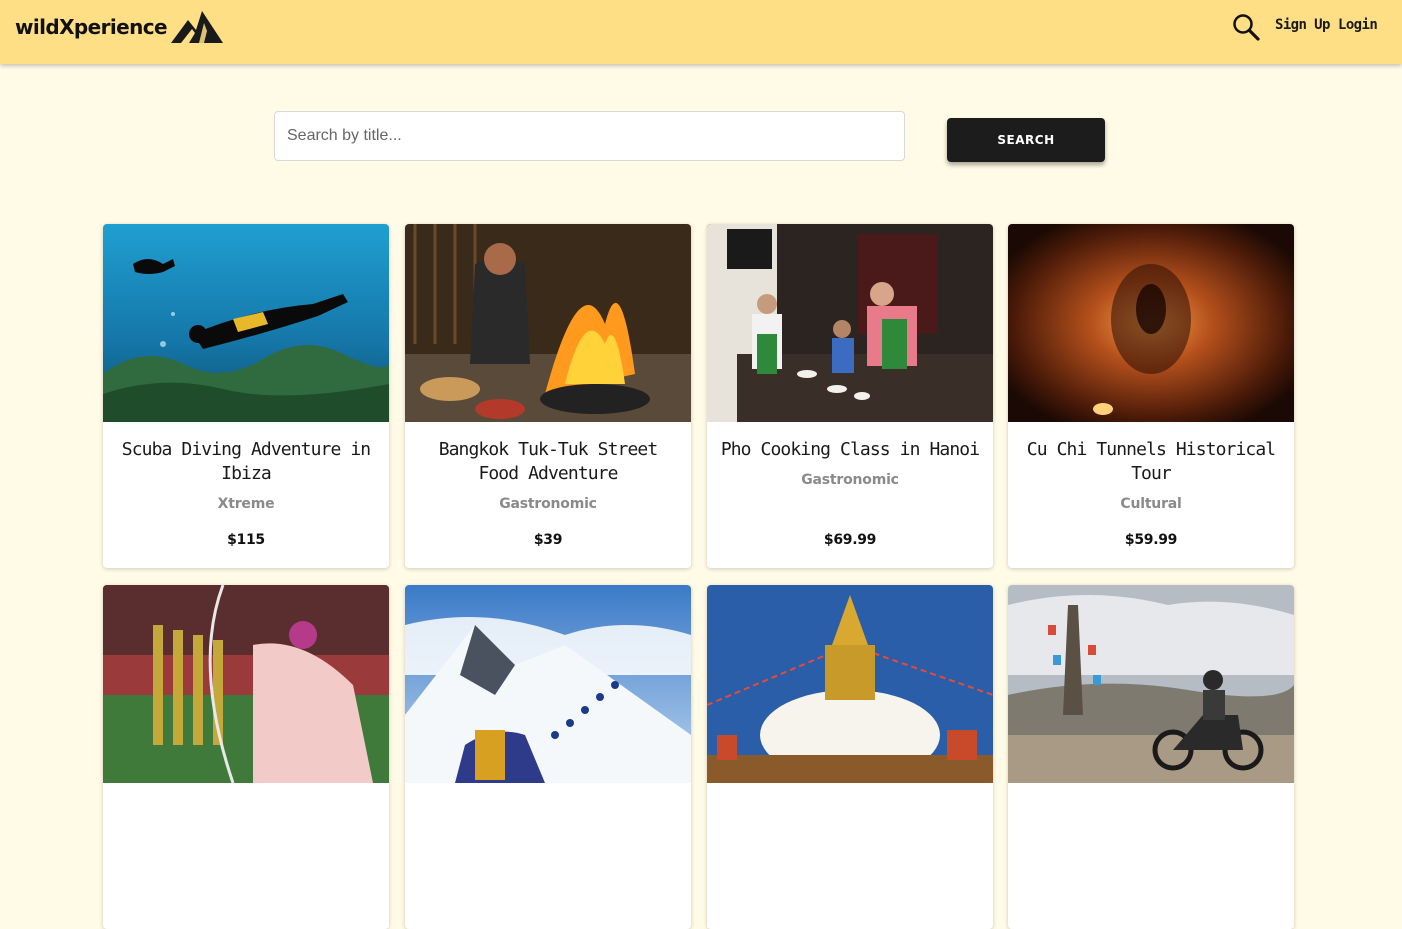  Describe the element at coordinates (1151, 540) in the screenshot. I see `experience-price: $59.99` at that location.